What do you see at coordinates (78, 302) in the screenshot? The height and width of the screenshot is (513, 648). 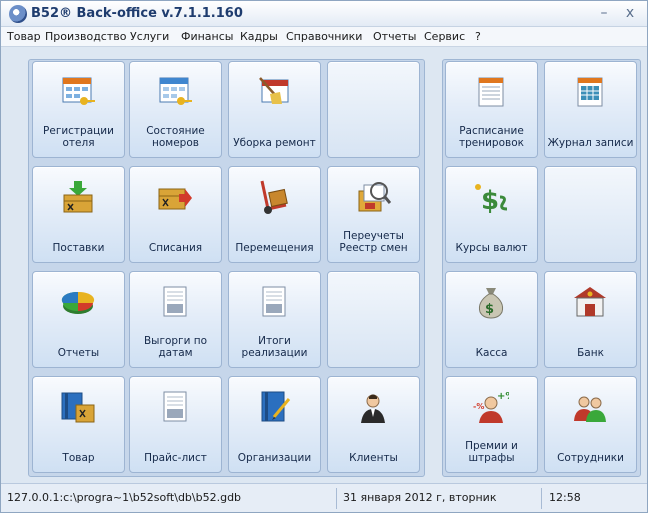 I see `pie-chart-icon` at bounding box center [78, 302].